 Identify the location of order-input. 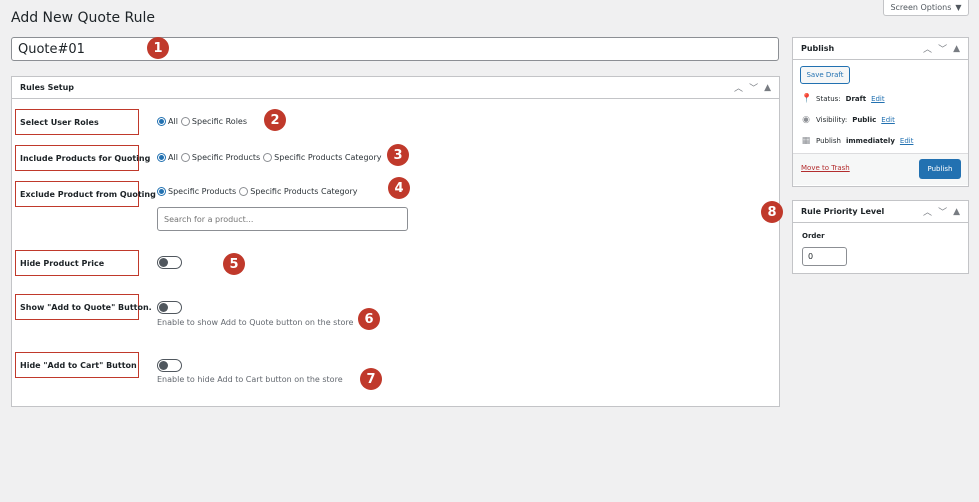
(824, 256).